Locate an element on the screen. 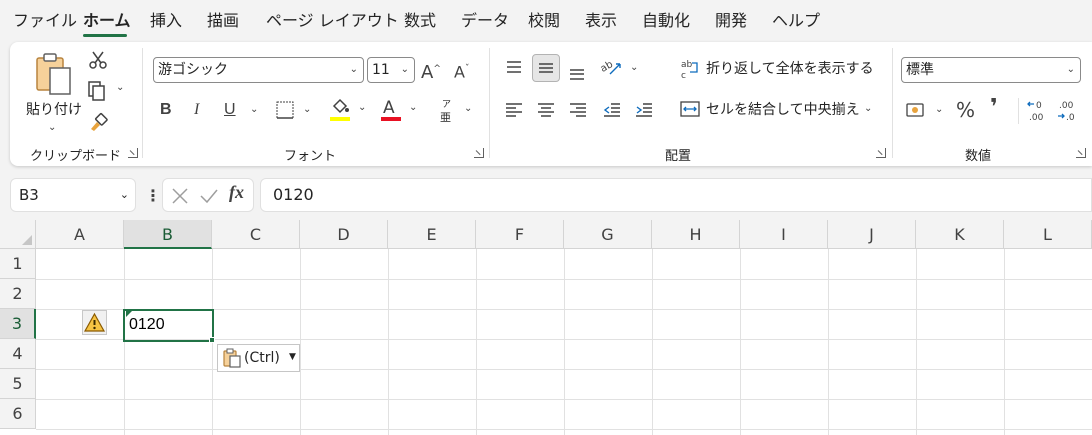 The image size is (1092, 435). tab-automate: 自動化 is located at coordinates (666, 21).